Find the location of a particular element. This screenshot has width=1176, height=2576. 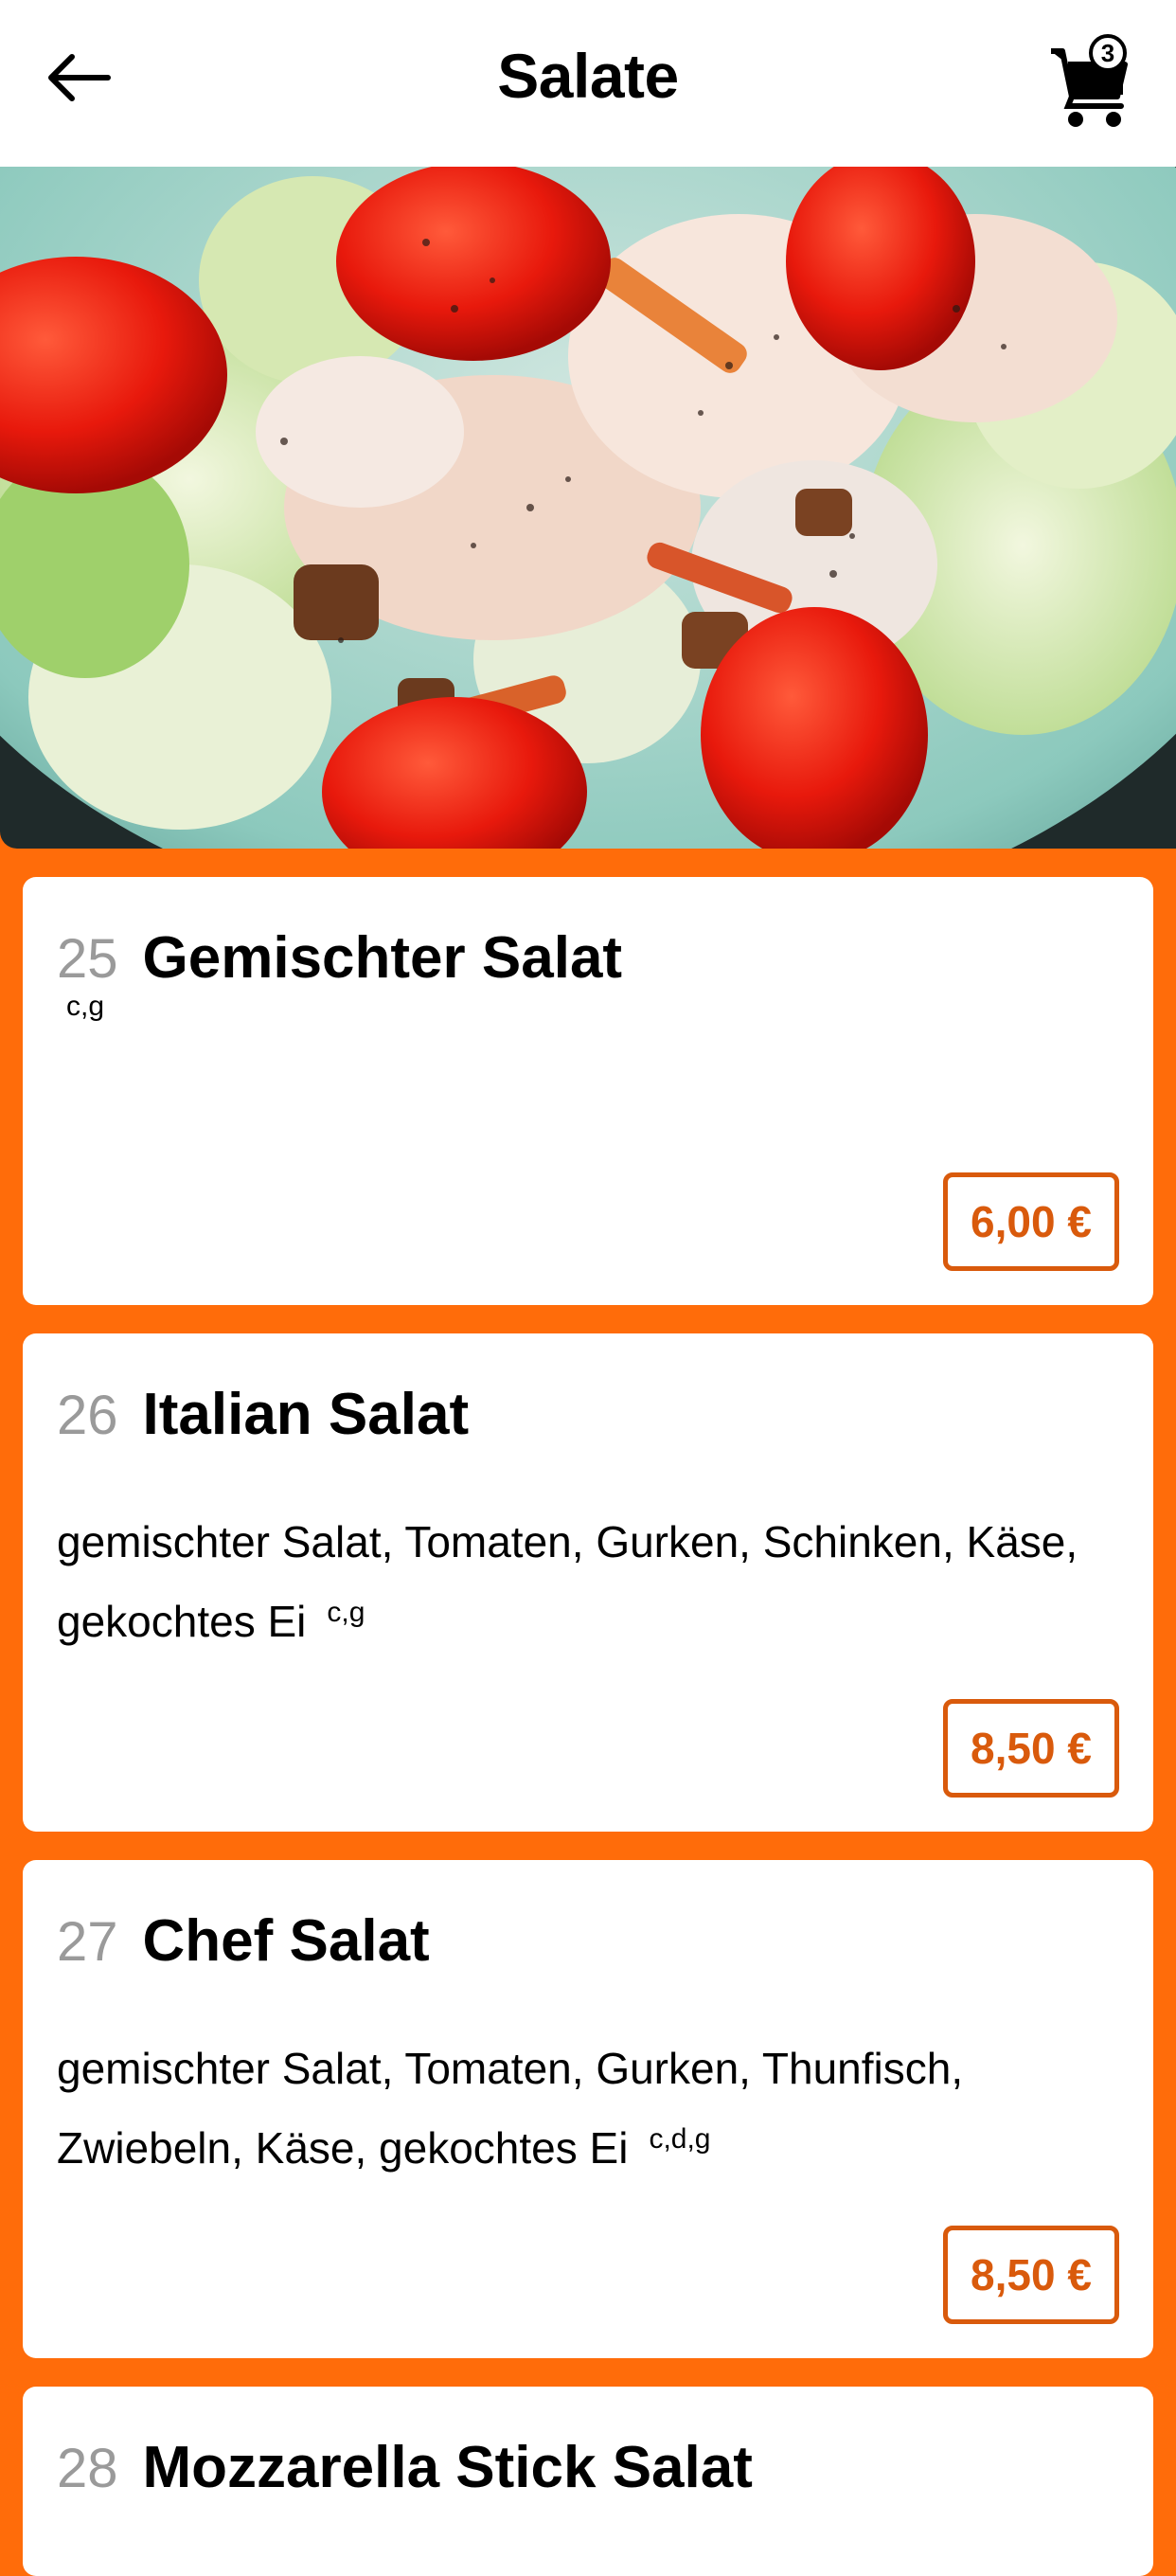

item-number: 27 is located at coordinates (87, 1942).